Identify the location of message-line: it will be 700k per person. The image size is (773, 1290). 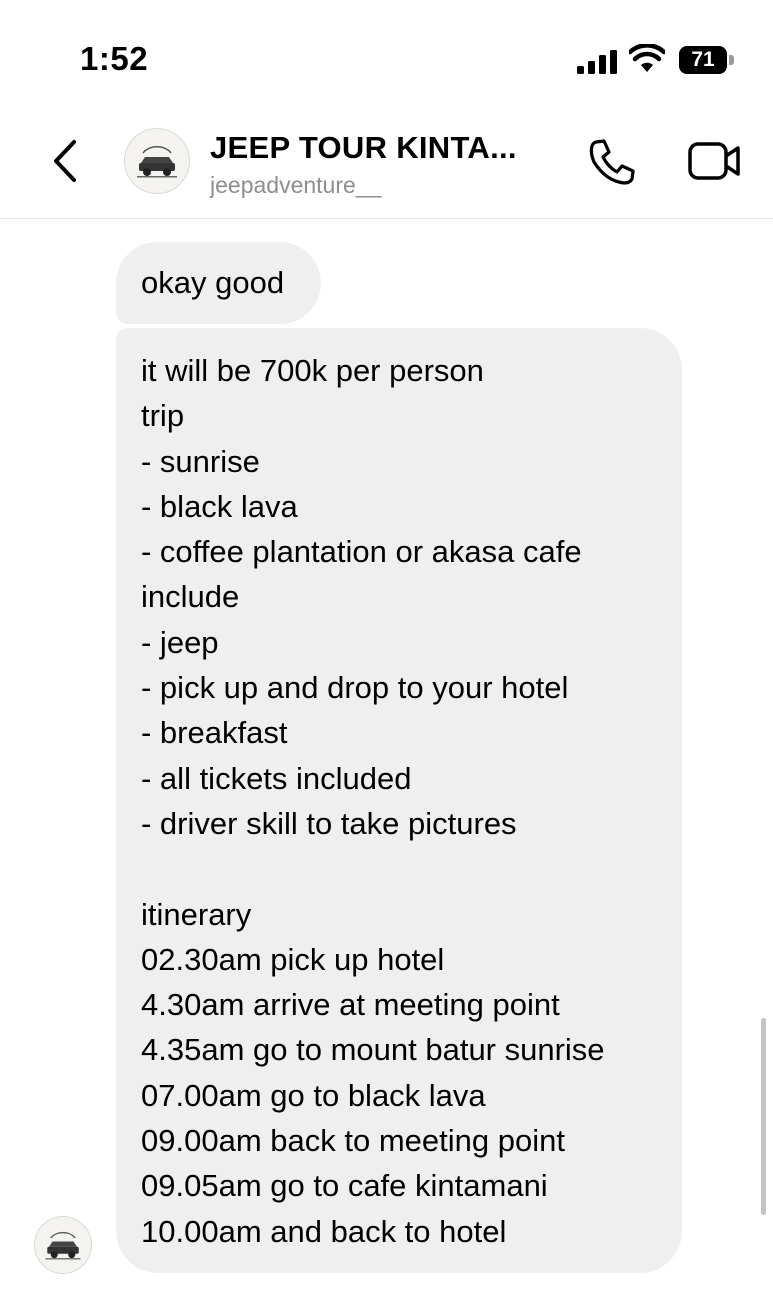
(312, 370).